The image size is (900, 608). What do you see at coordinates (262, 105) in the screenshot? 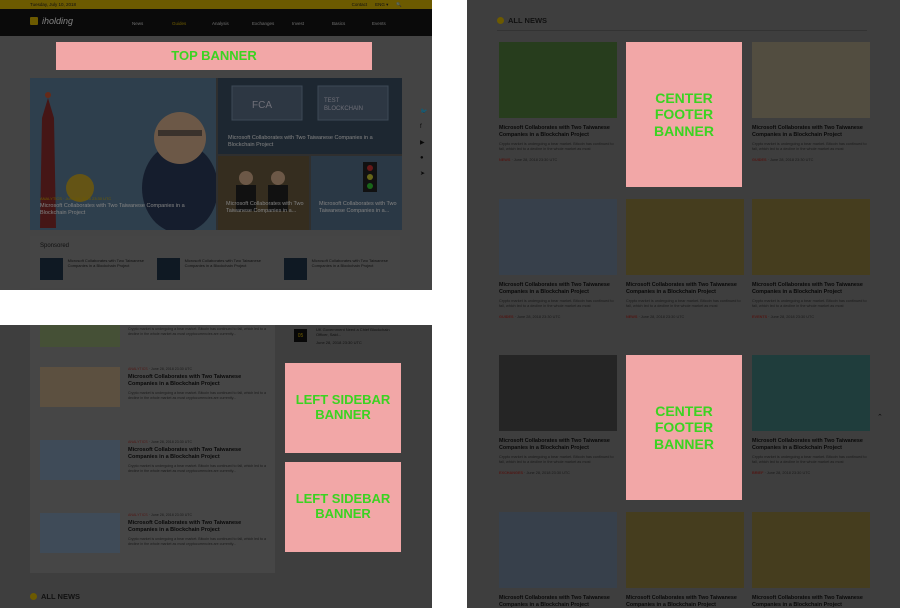
I see `svg-text: FCA` at bounding box center [262, 105].